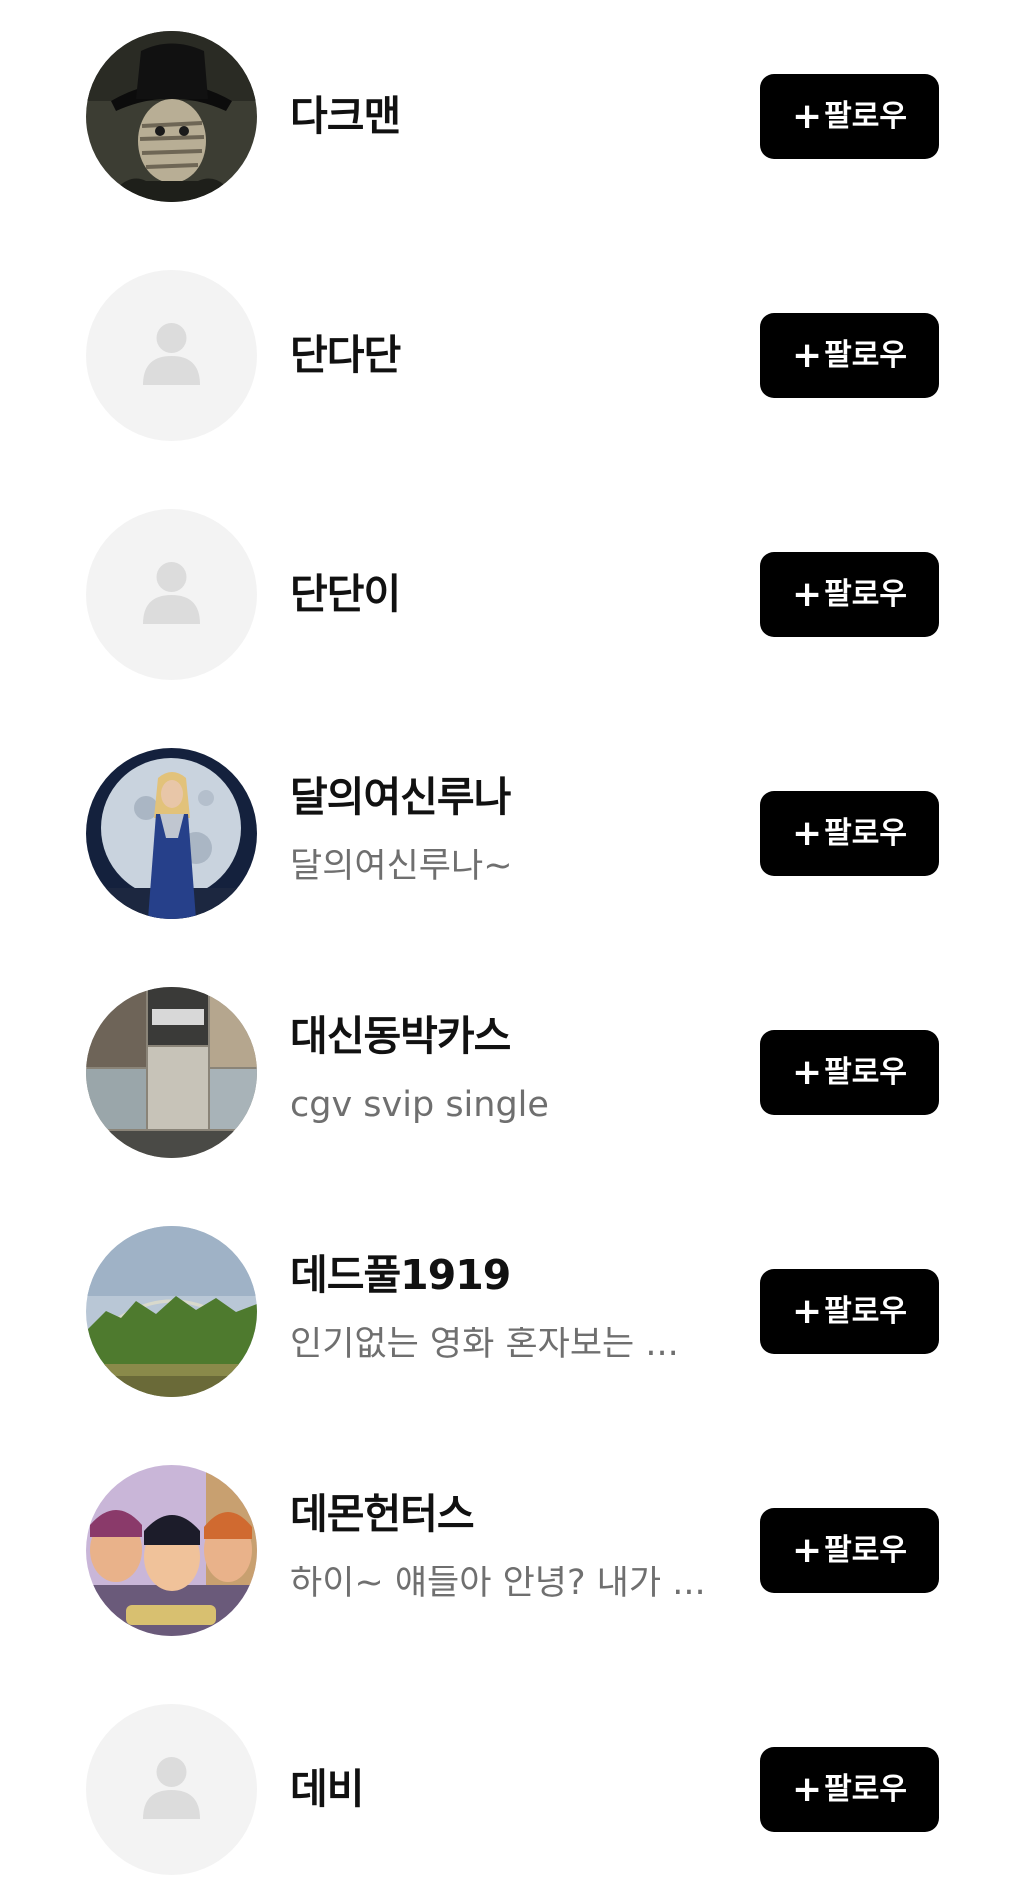  Describe the element at coordinates (512, 834) in the screenshot. I see `user-row: 달의여신루나 달의여신루나~ + 팔로우` at that location.